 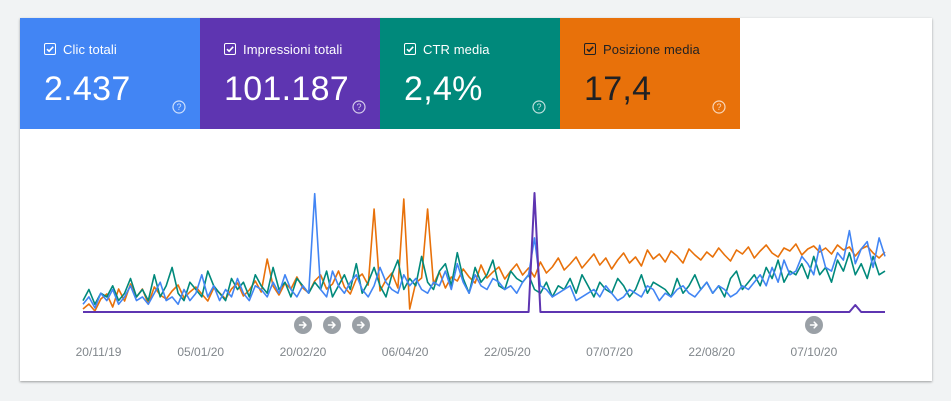 I want to click on metric-checkbox-ctr, so click(x=410, y=49).